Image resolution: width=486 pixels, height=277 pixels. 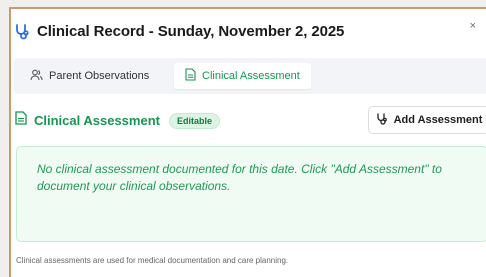 I want to click on tab-label: Parent Observations, so click(x=99, y=76).